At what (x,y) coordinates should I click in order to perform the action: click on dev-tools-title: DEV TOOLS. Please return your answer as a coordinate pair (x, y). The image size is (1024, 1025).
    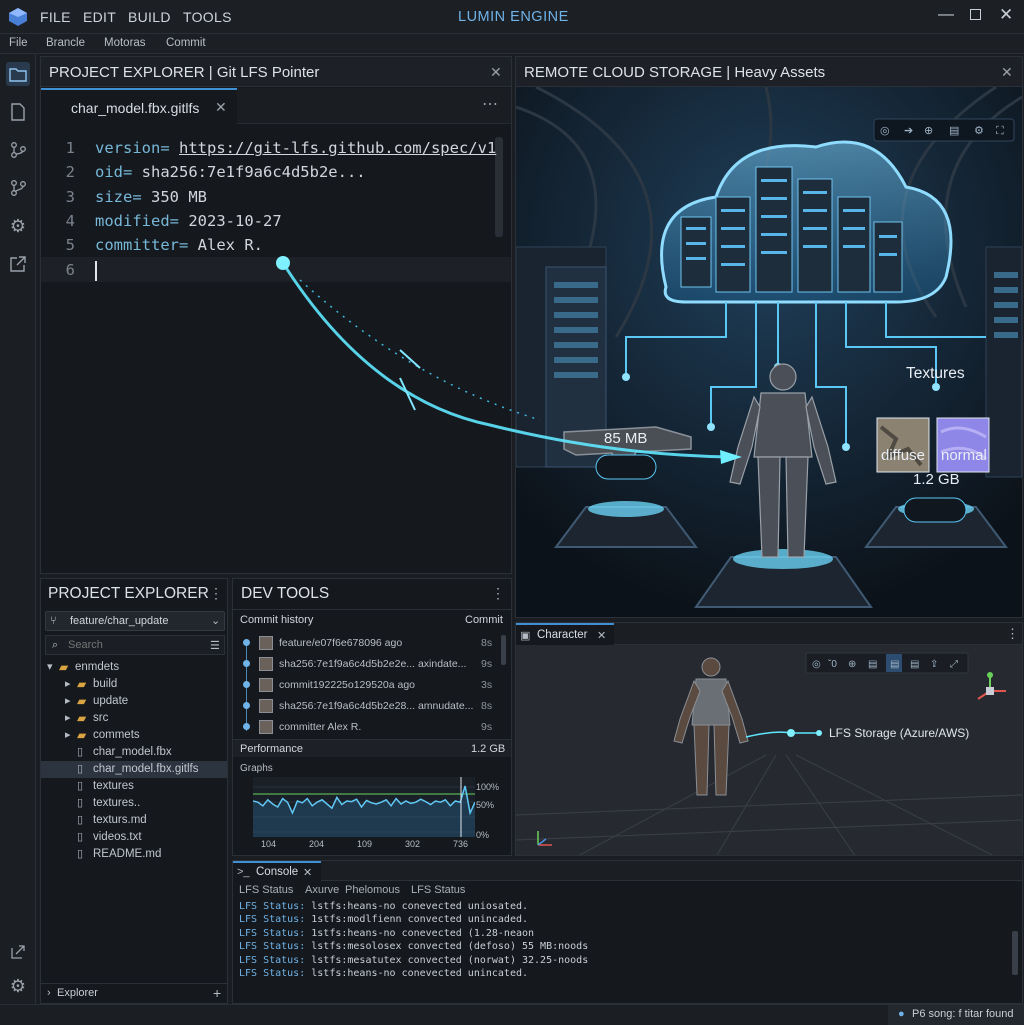
    Looking at the image, I should click on (285, 593).